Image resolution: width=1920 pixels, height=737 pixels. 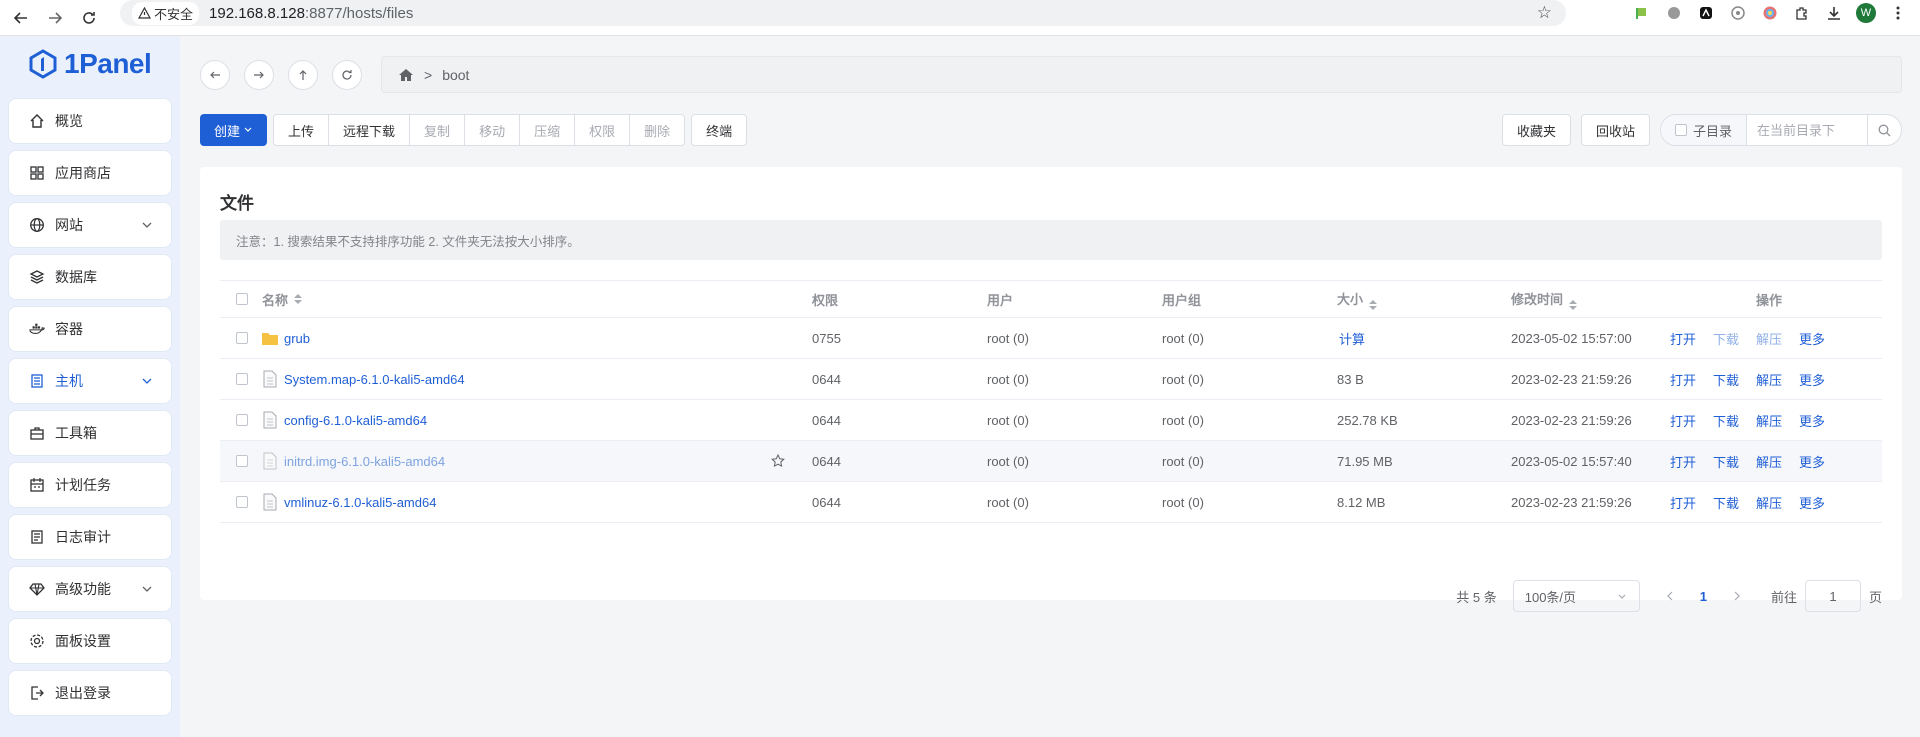 I want to click on sidebar-item-logs: 日志审计, so click(x=90, y=537).